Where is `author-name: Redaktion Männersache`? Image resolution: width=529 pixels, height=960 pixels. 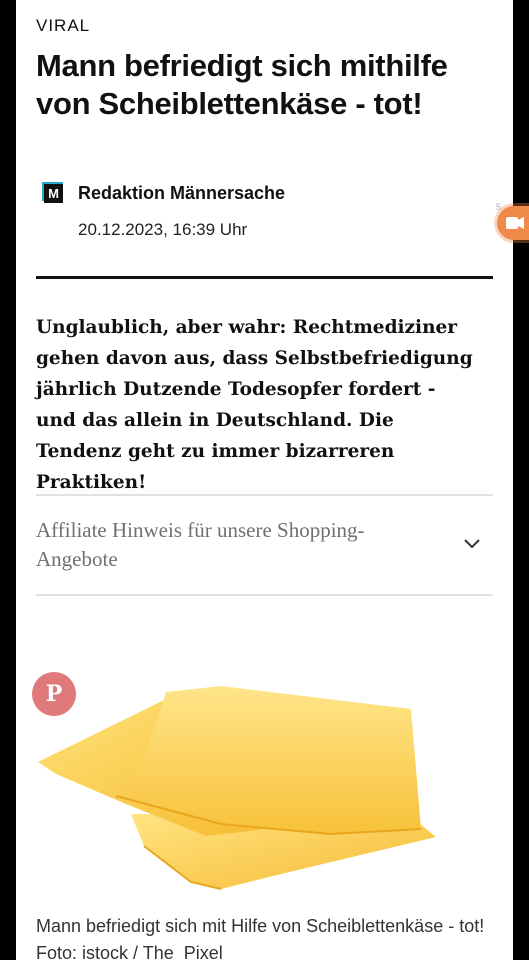 author-name: Redaktion Männersache is located at coordinates (181, 193).